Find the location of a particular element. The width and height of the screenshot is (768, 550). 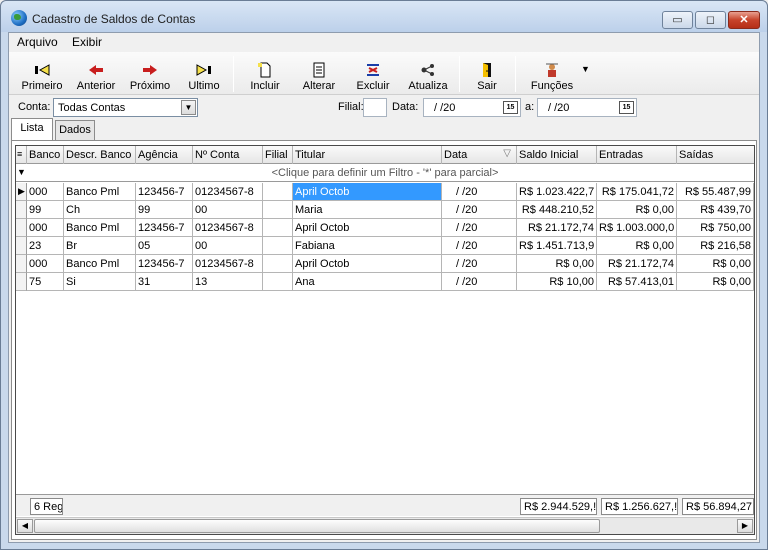

col-banco: Banco is located at coordinates (45, 155).